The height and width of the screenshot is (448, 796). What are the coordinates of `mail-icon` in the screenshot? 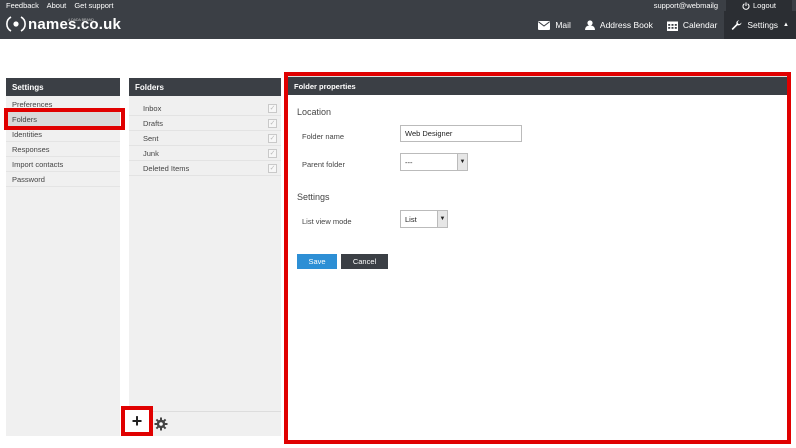 It's located at (544, 25).